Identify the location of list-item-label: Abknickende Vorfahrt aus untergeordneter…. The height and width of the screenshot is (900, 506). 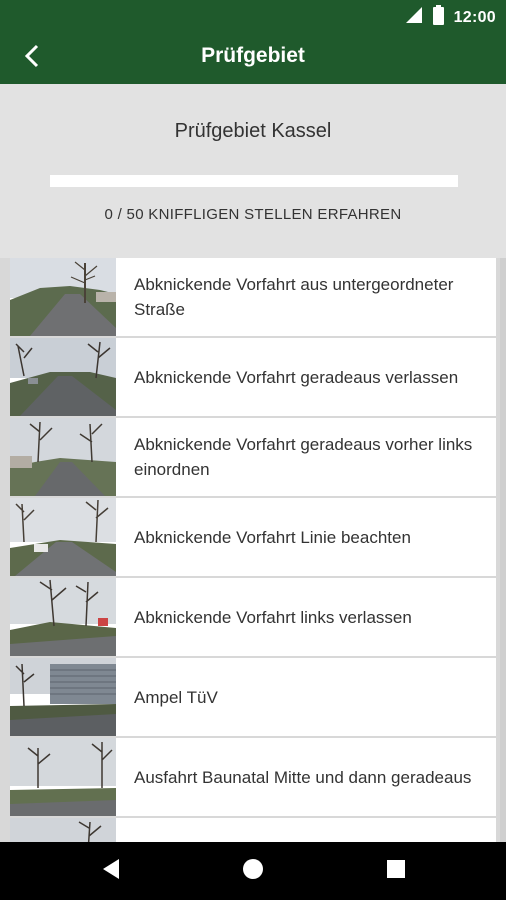
(294, 297).